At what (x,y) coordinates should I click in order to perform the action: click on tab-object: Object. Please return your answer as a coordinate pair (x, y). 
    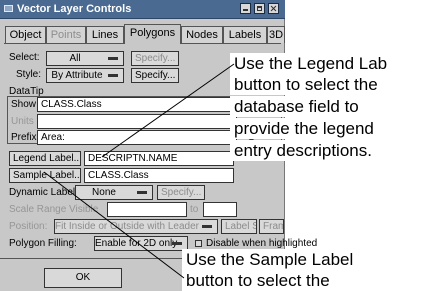
    Looking at the image, I should click on (25, 34).